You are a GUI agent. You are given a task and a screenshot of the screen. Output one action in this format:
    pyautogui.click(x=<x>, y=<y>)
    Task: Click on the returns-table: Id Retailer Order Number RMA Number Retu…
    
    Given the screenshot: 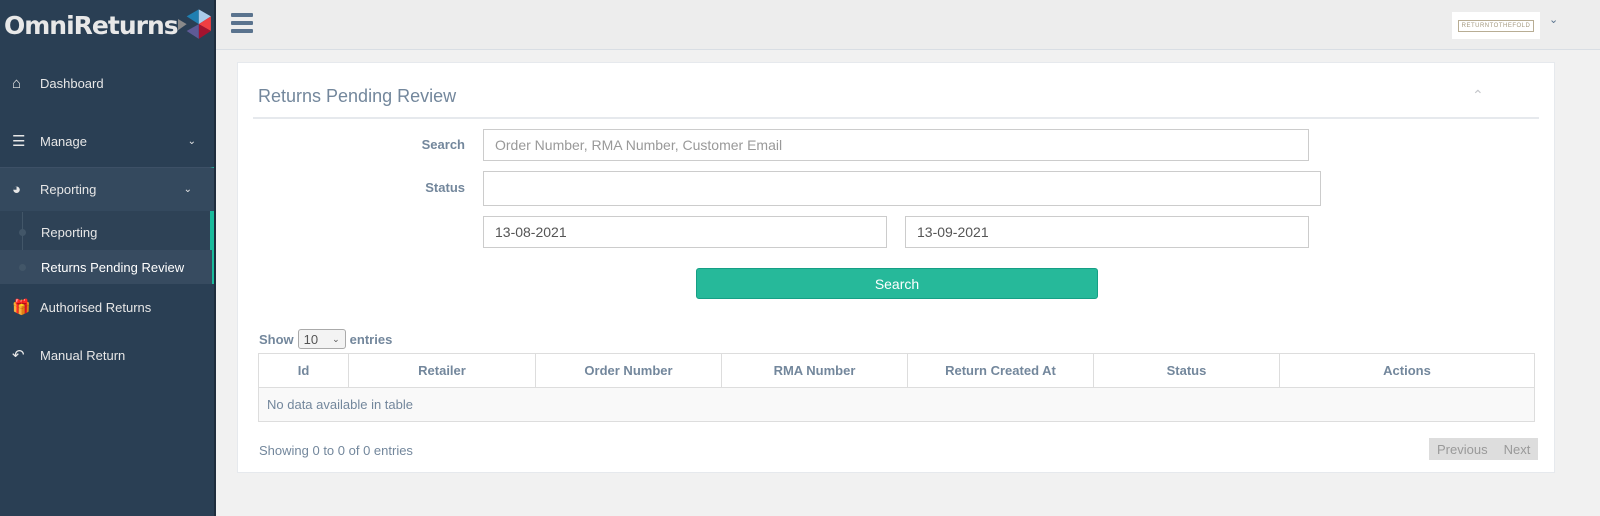 What is the action you would take?
    pyautogui.click(x=896, y=387)
    